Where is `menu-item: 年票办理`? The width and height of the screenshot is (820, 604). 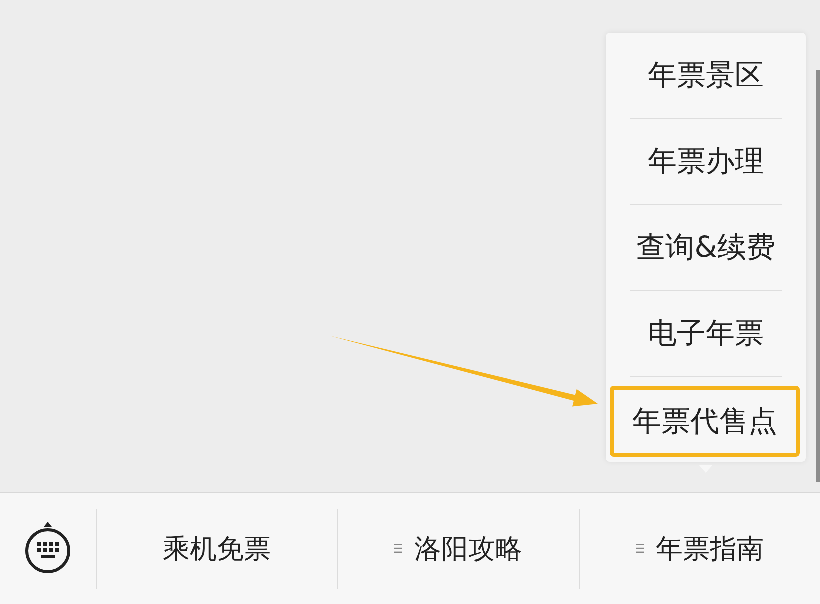
menu-item: 年票办理 is located at coordinates (706, 161).